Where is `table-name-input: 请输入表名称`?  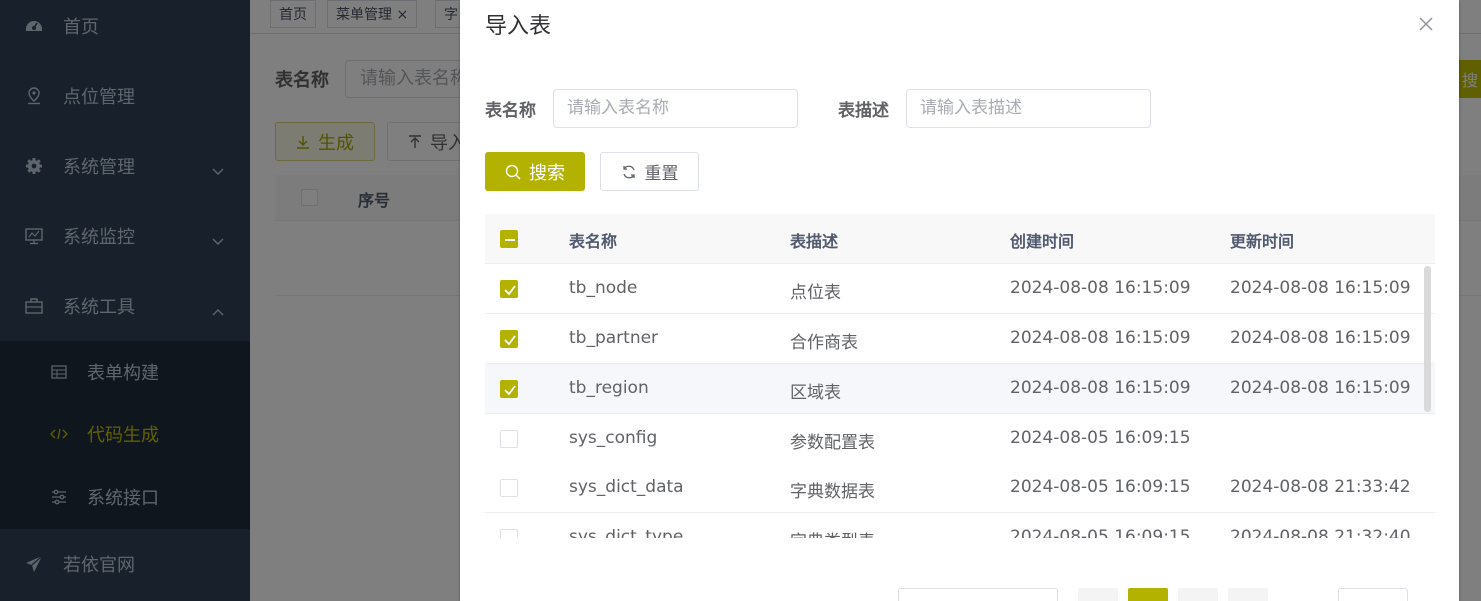
table-name-input: 请输入表名称 is located at coordinates (675, 108).